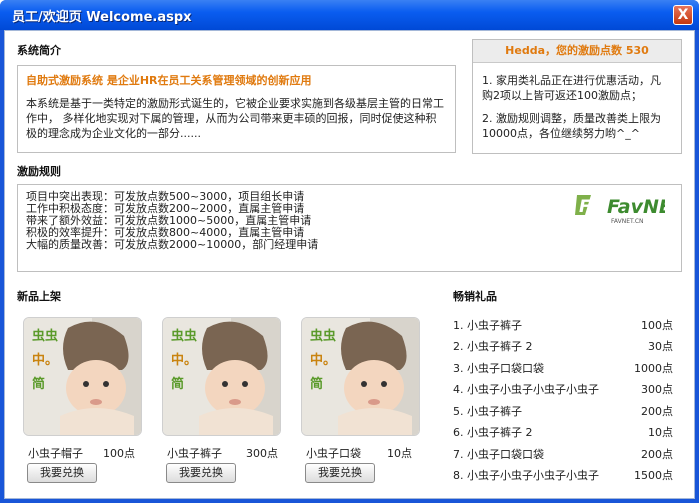 The height and width of the screenshot is (503, 699). I want to click on points-header: Hedda，您的激励点数 530, so click(577, 51).